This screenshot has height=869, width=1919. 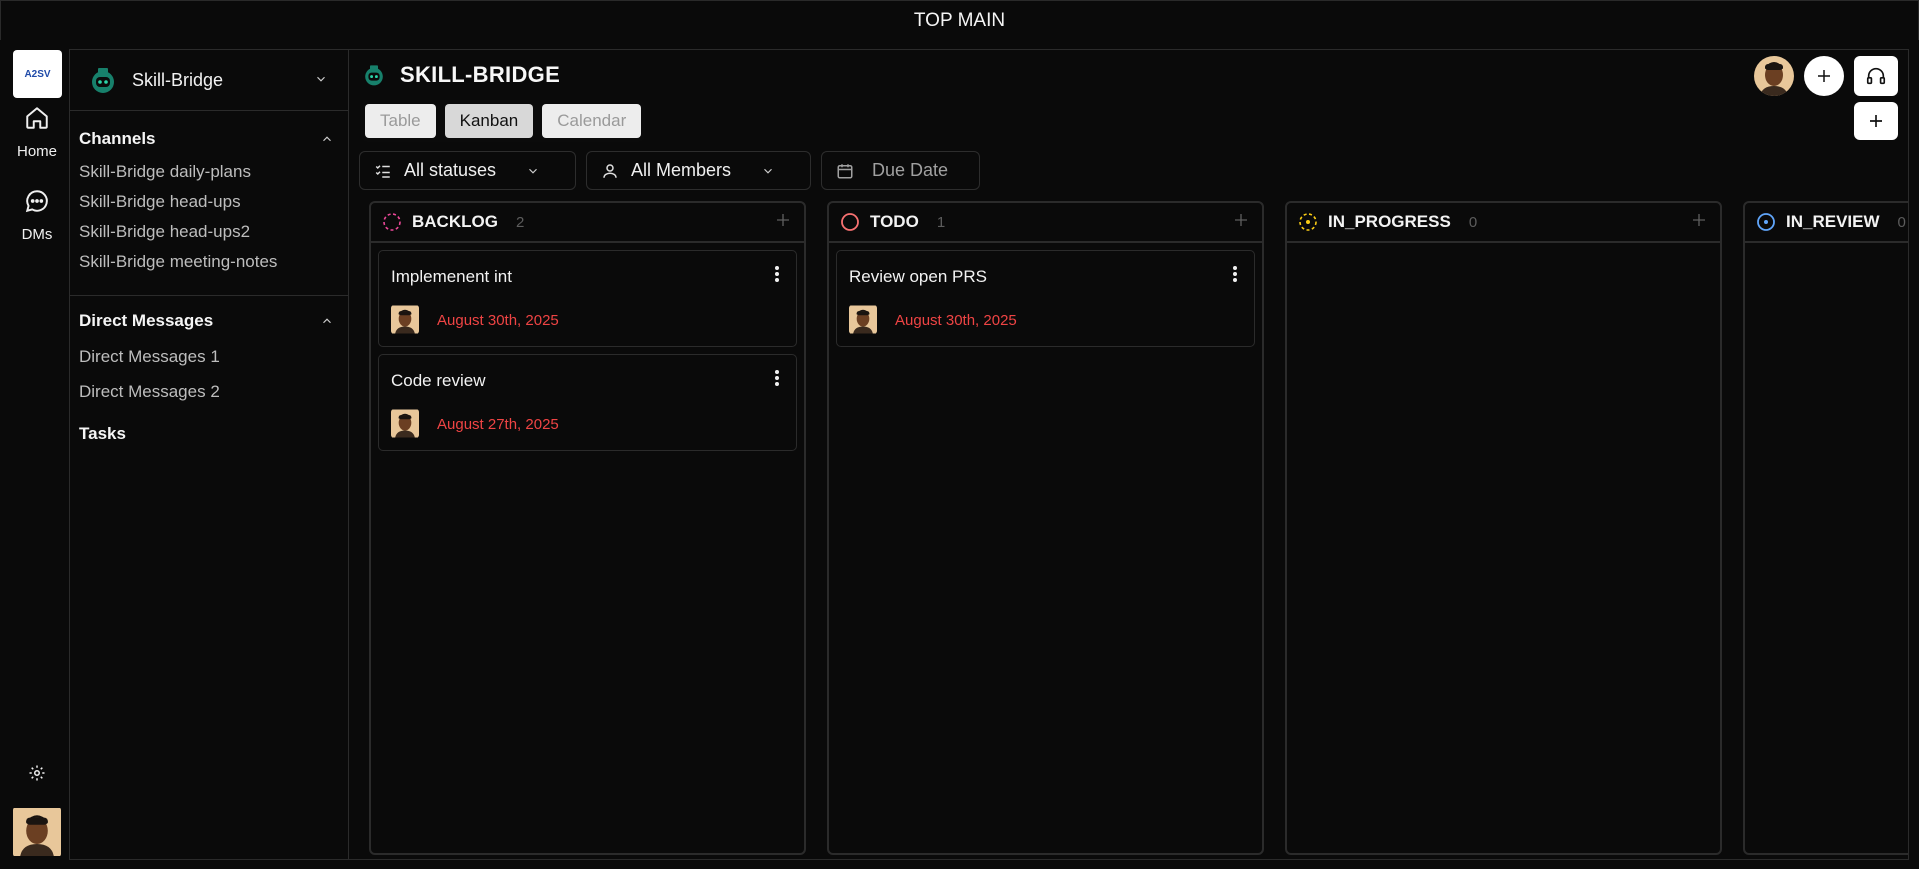 I want to click on column-title: TODO, so click(x=894, y=221).